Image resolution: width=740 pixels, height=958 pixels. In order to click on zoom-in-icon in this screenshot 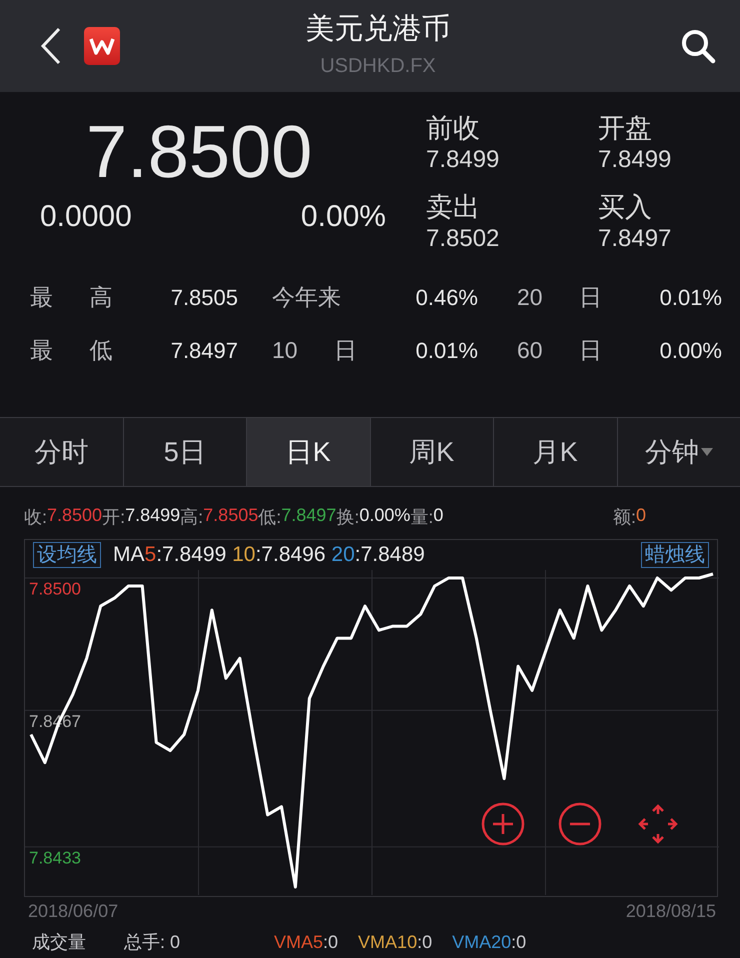, I will do `click(503, 824)`.